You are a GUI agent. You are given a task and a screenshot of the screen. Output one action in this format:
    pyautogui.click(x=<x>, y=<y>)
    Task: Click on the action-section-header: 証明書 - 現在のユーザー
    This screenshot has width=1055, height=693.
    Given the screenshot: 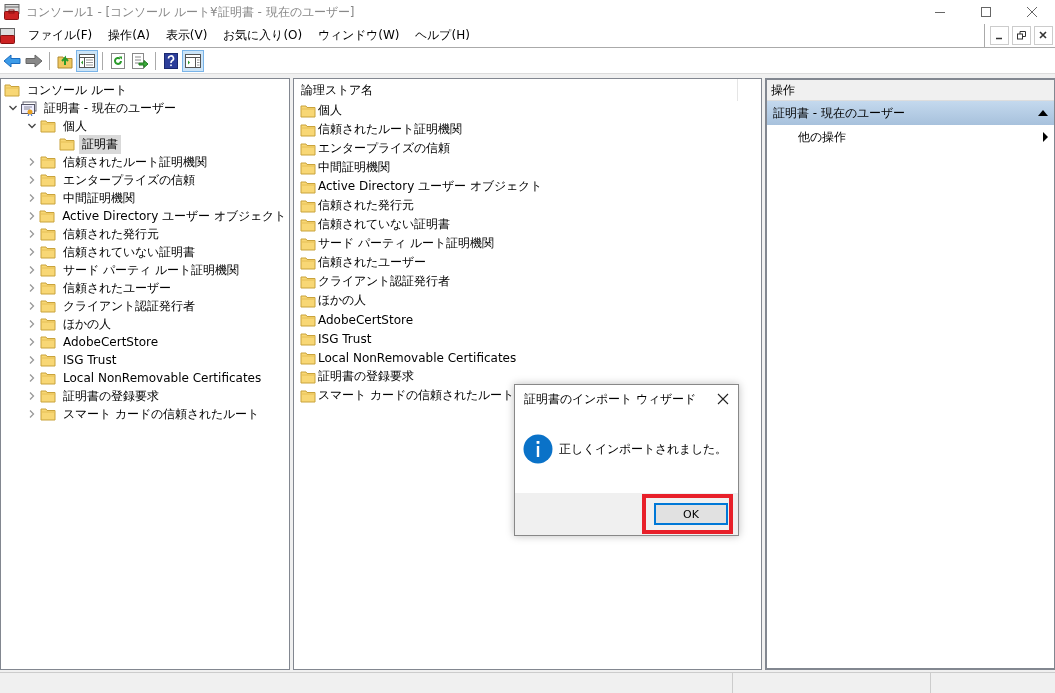 What is the action you would take?
    pyautogui.click(x=910, y=113)
    